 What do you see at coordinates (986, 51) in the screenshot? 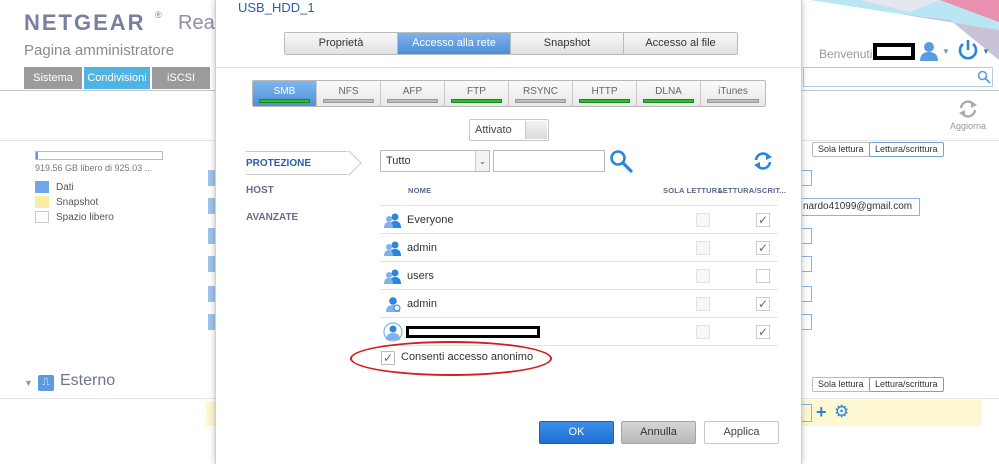
I see `power-menu-caret-icon: ▼` at bounding box center [986, 51].